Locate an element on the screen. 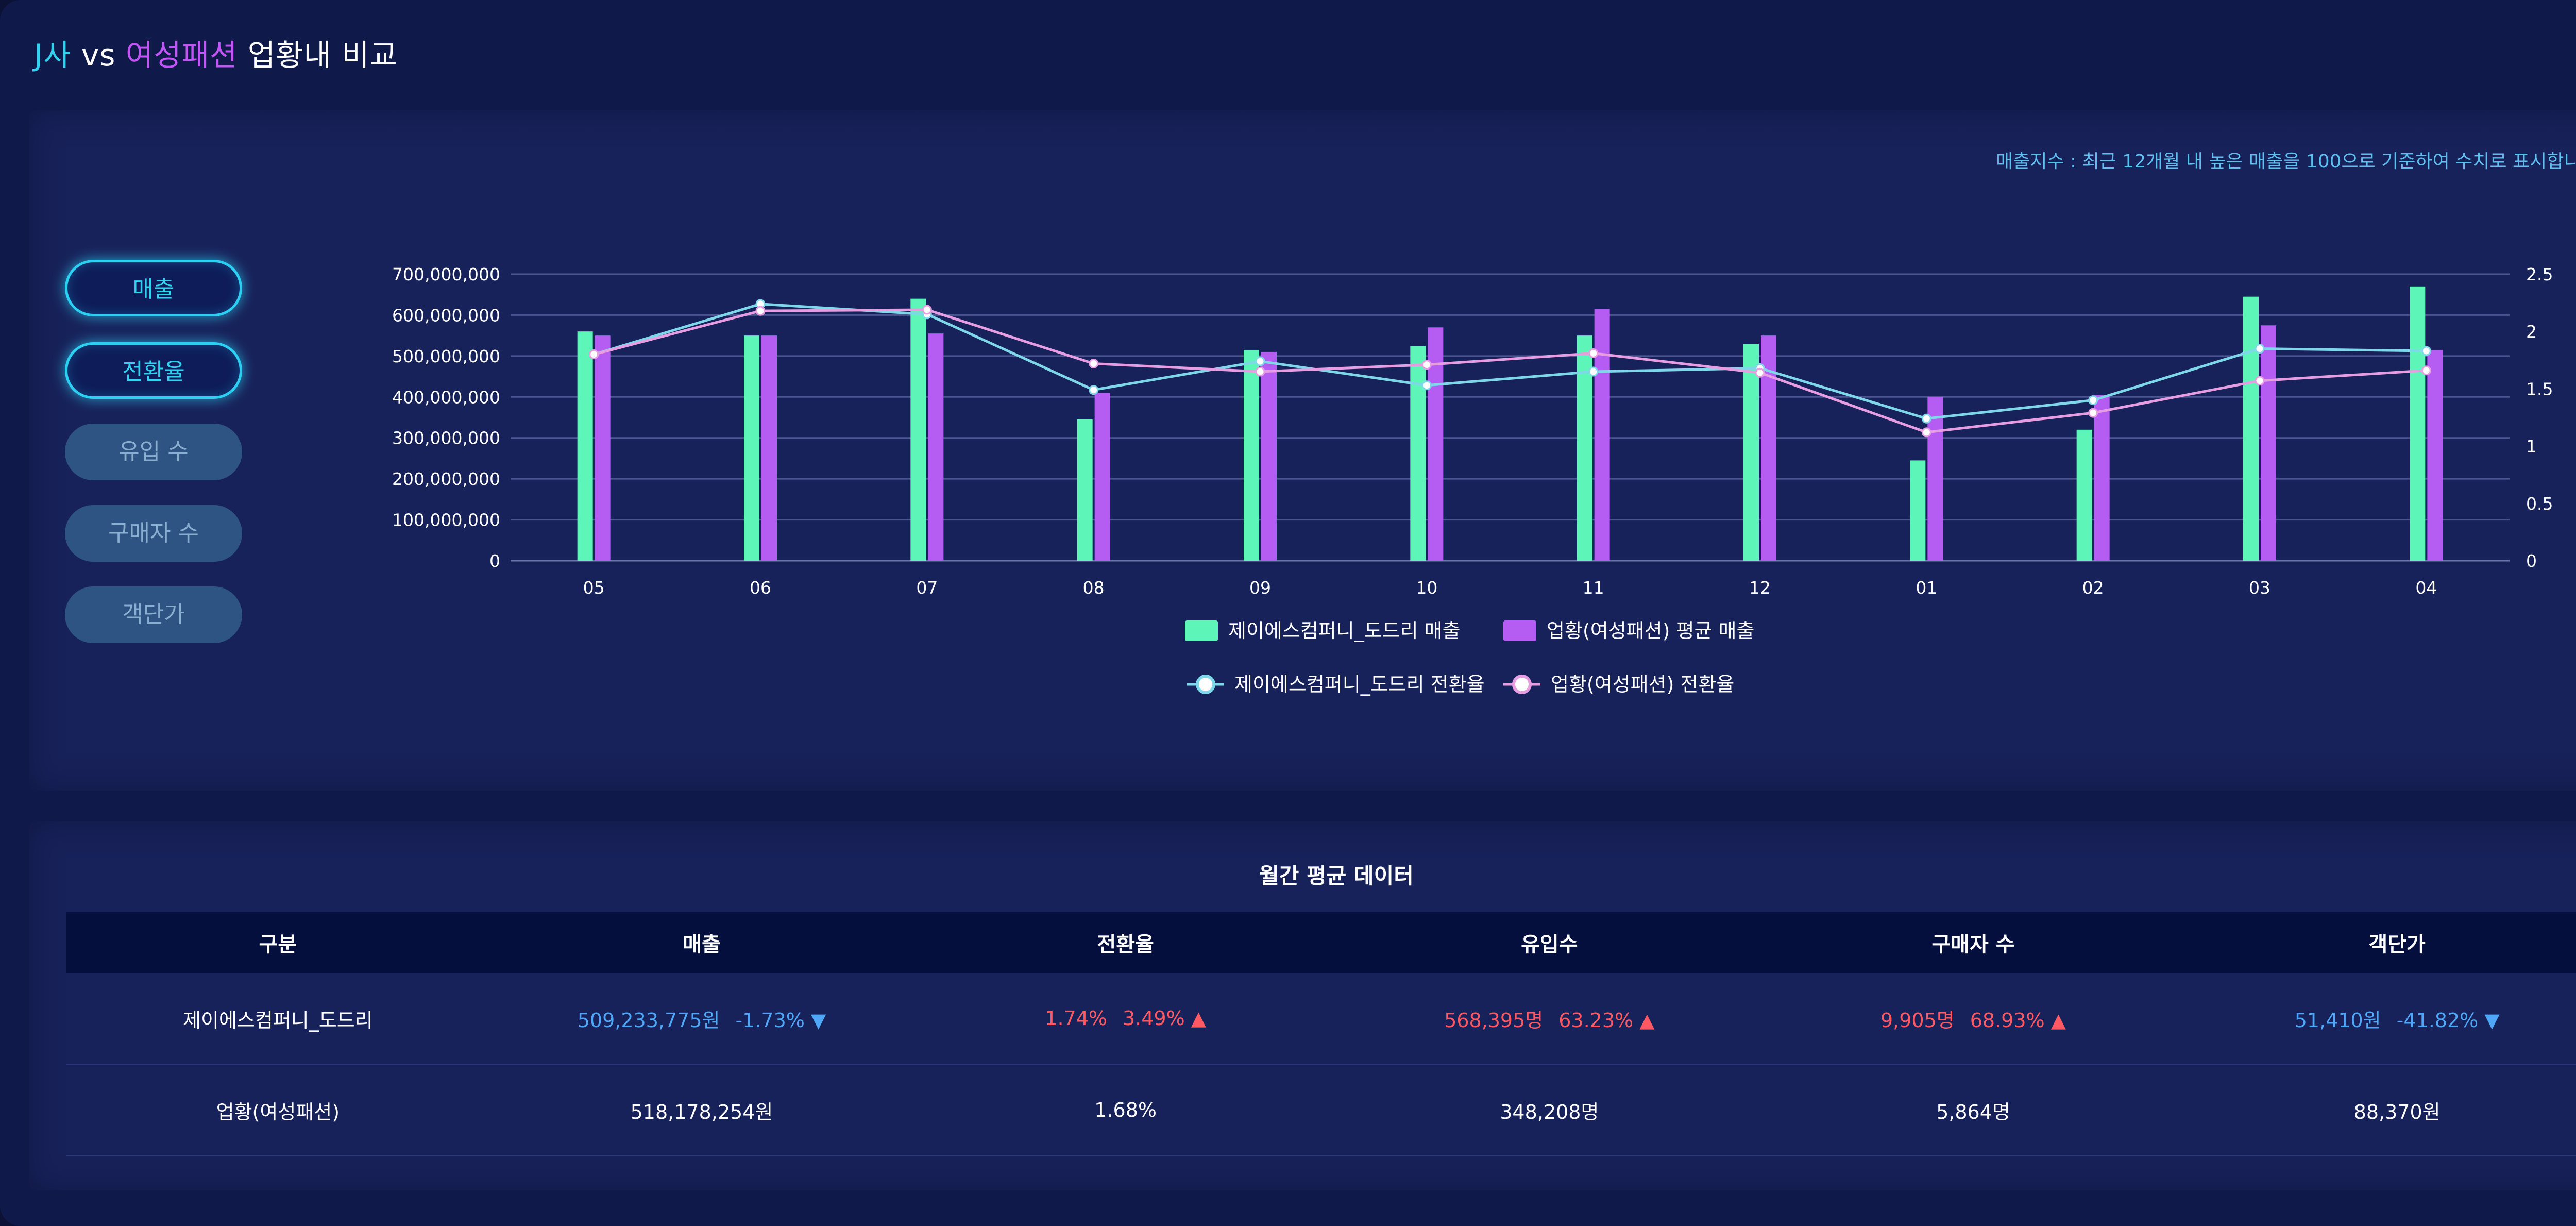 The width and height of the screenshot is (2576, 1226). y2-tick-label: 0.5 is located at coordinates (2539, 504).